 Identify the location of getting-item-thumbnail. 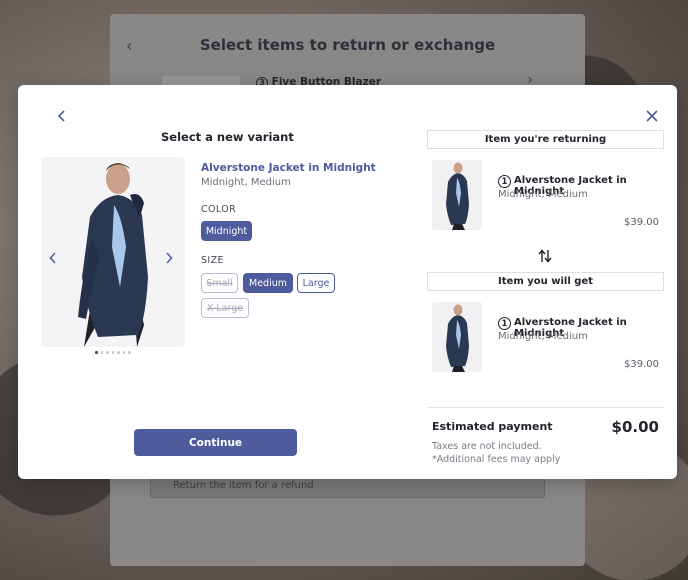
(457, 337).